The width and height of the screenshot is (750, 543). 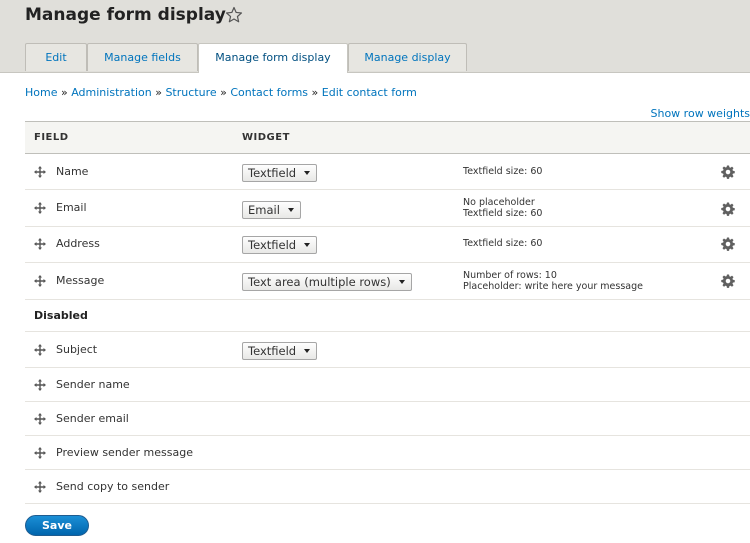 What do you see at coordinates (266, 137) in the screenshot?
I see `column-header-widget: WIDGET` at bounding box center [266, 137].